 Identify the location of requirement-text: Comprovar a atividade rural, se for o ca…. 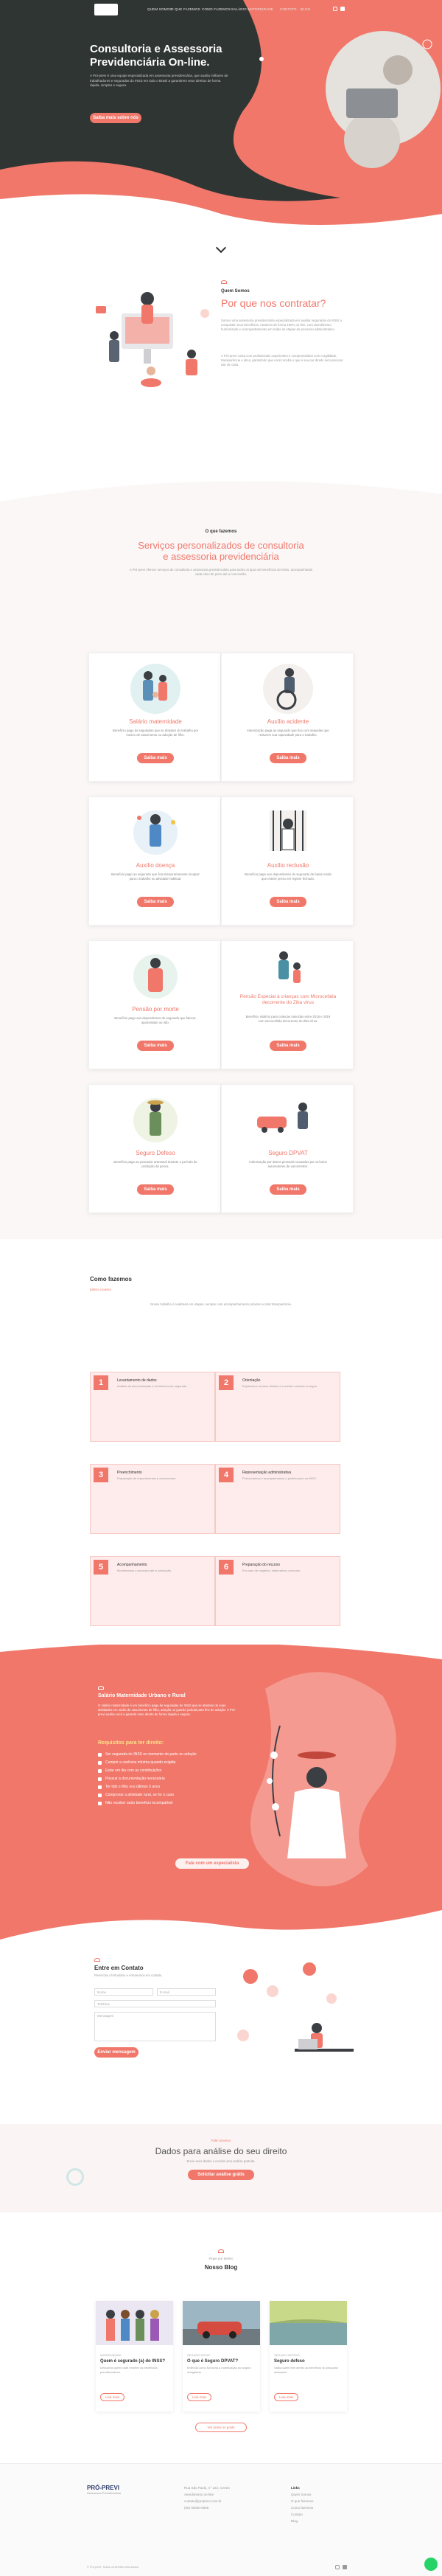
(140, 1795).